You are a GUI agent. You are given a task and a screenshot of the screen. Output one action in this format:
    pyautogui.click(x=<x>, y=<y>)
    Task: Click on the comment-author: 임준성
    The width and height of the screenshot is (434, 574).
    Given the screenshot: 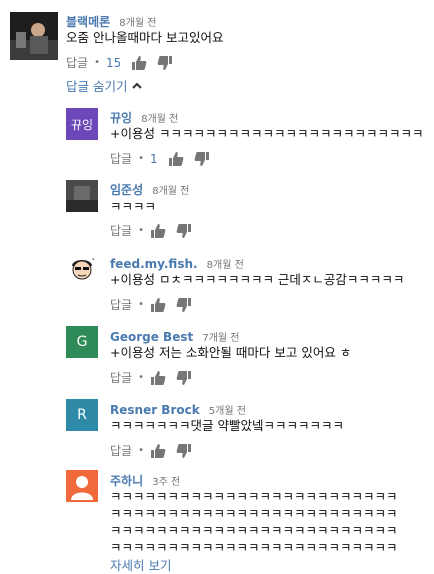 What is the action you would take?
    pyautogui.click(x=126, y=190)
    